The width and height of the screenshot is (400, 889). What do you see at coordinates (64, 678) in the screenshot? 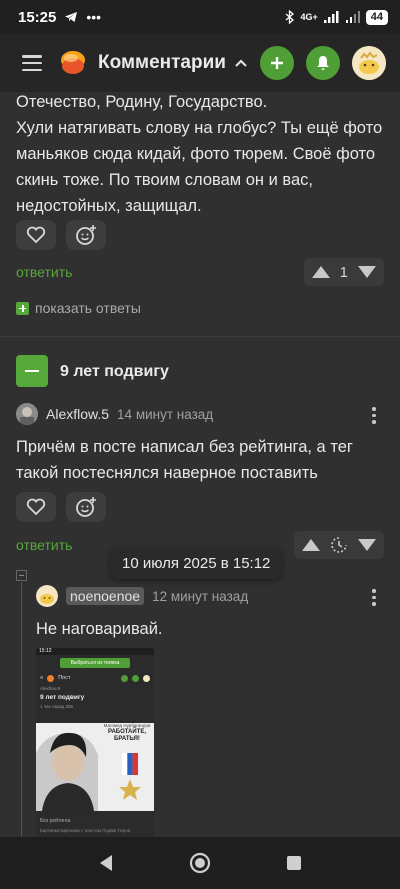
I see `image-bar-label: Пост` at bounding box center [64, 678].